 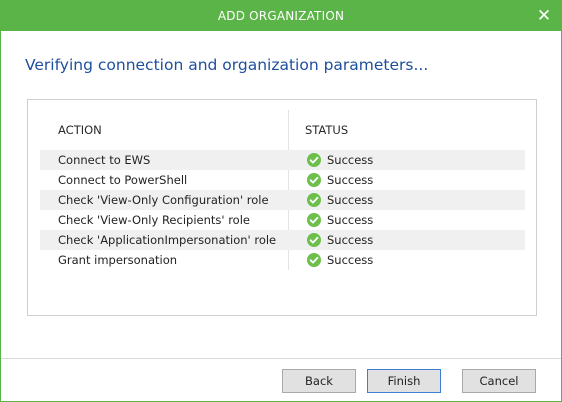 What do you see at coordinates (499, 381) in the screenshot?
I see `cancel-button: Cancel` at bounding box center [499, 381].